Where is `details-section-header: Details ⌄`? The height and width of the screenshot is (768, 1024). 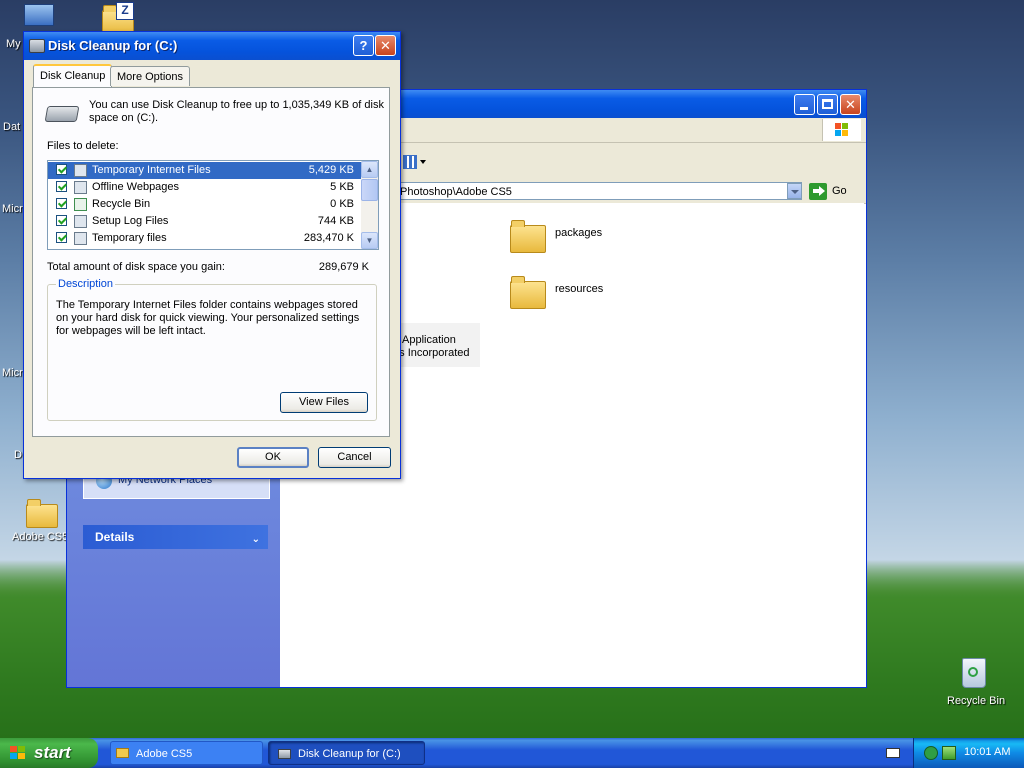
details-section-header: Details ⌄ is located at coordinates (175, 537).